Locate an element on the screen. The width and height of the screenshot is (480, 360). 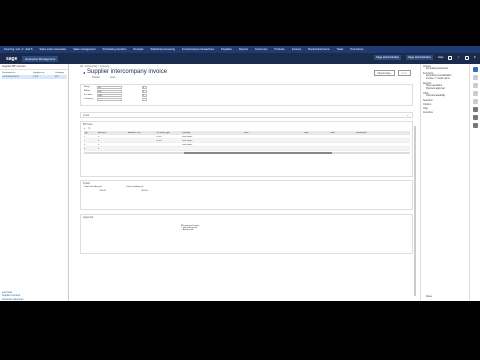
top-nav-item: Statistical processing is located at coordinates (162, 49).